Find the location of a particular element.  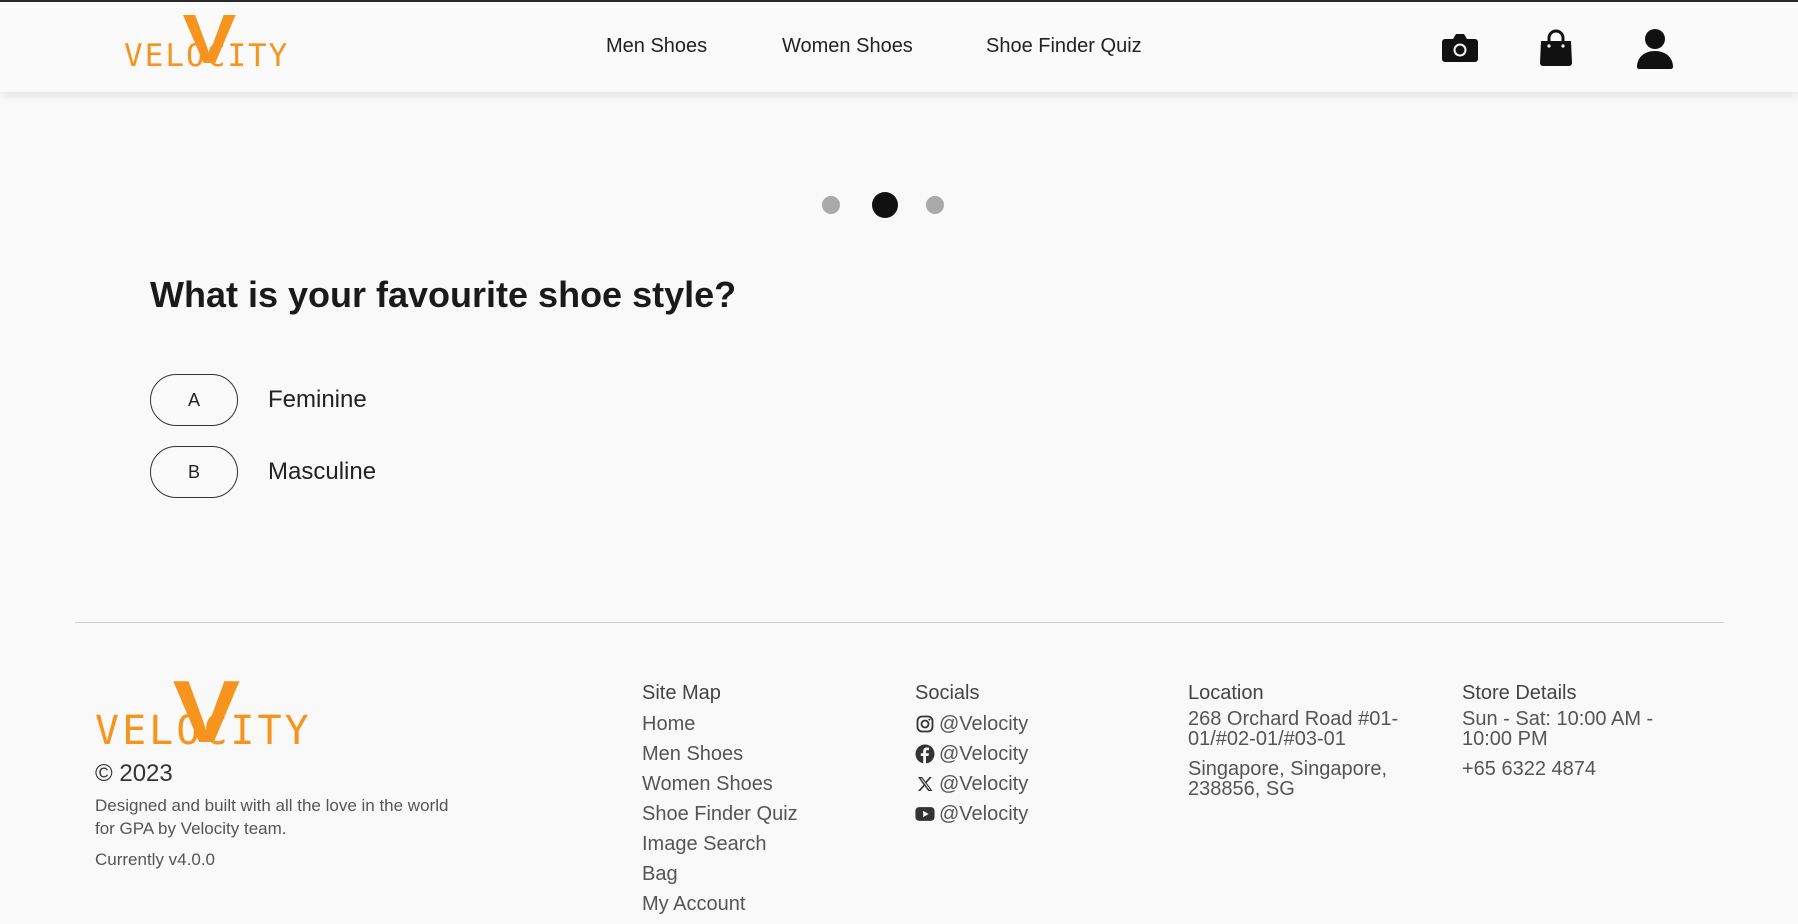

footer-logo: V VELOCITY is located at coordinates (220, 712).